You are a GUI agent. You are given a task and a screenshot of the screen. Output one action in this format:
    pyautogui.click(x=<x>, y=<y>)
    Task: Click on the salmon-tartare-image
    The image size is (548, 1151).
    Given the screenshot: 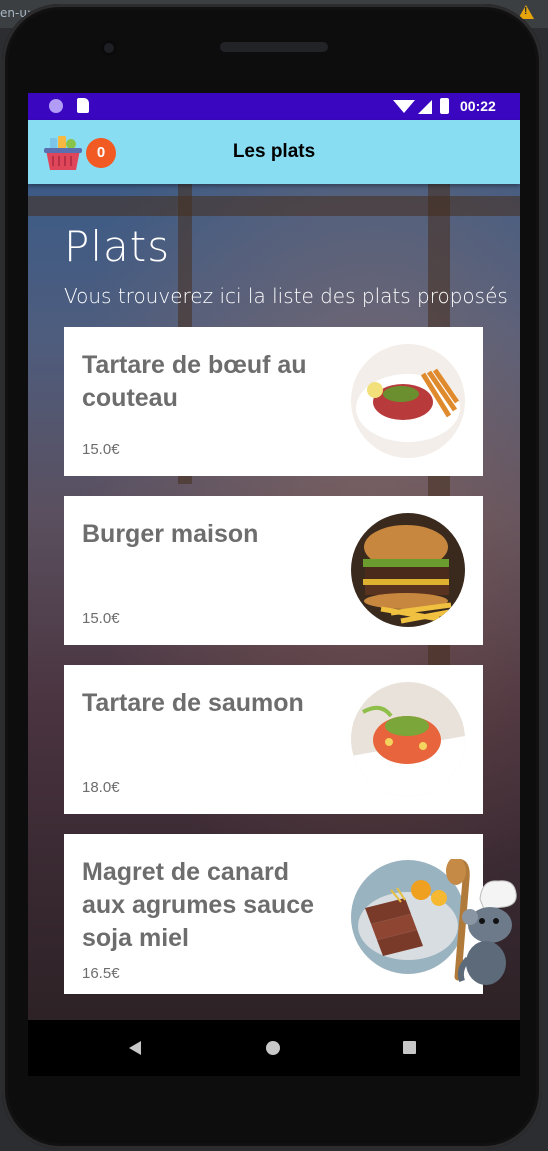 What is the action you would take?
    pyautogui.click(x=408, y=739)
    